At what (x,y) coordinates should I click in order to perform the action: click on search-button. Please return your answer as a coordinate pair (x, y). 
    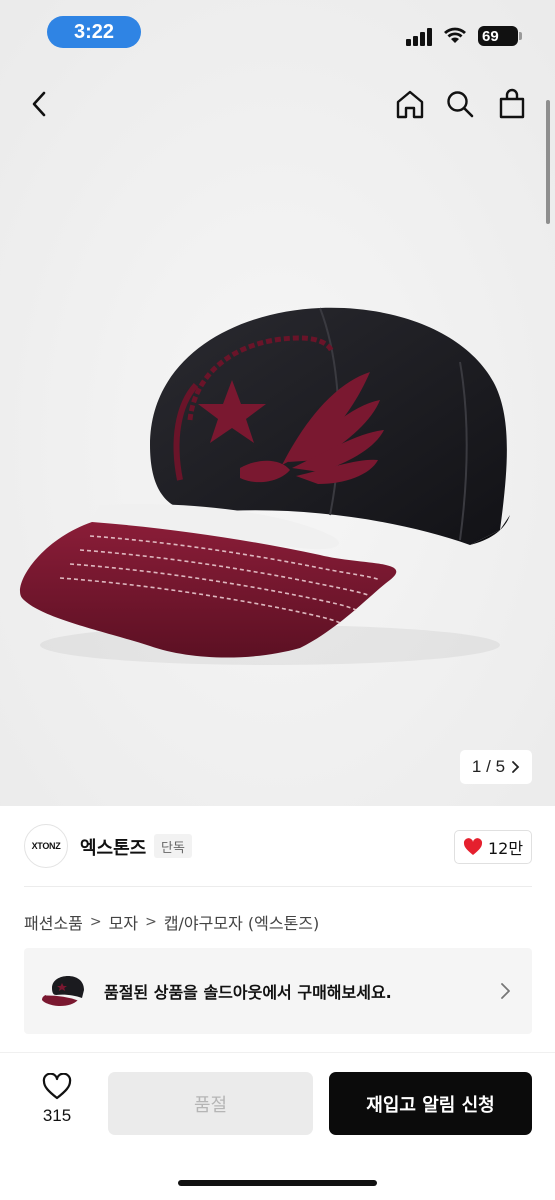
    Looking at the image, I should click on (460, 104).